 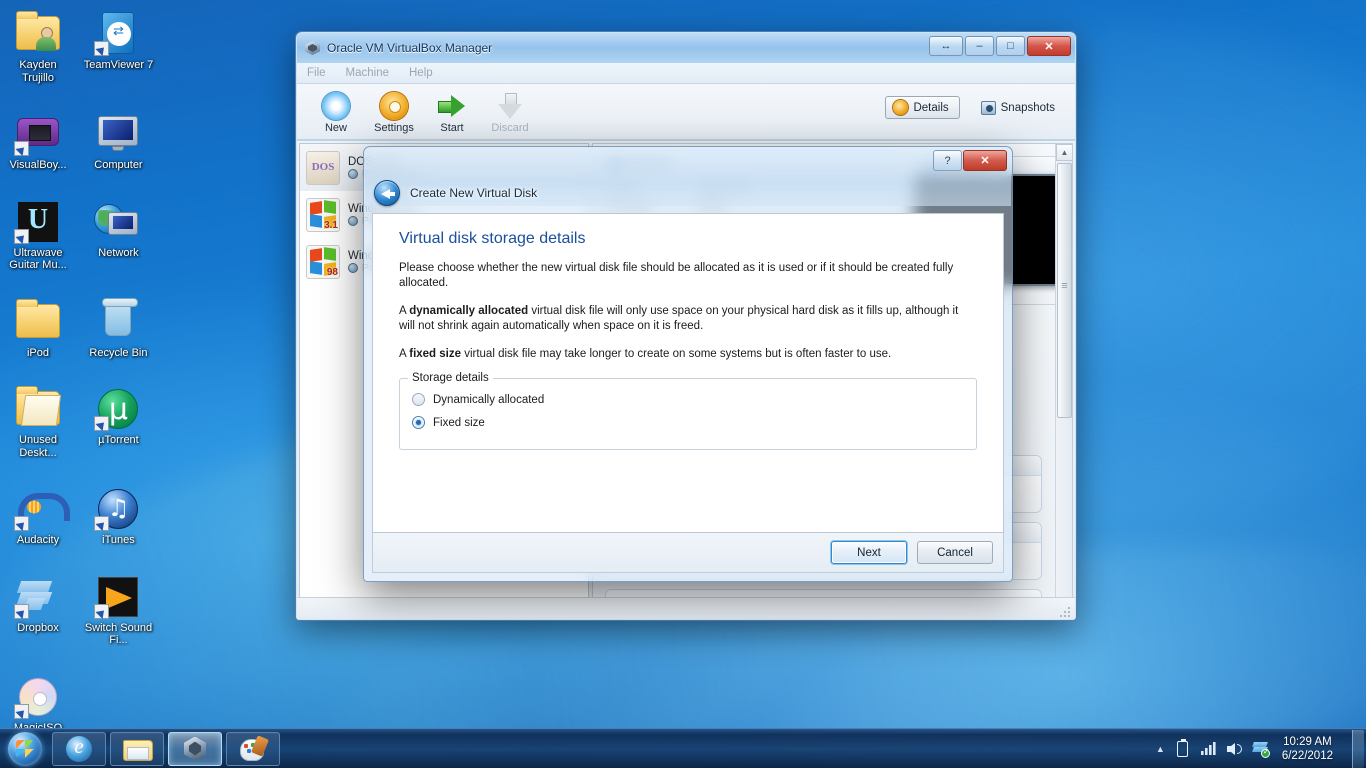 I want to click on menu-machine: Machine, so click(x=367, y=73).